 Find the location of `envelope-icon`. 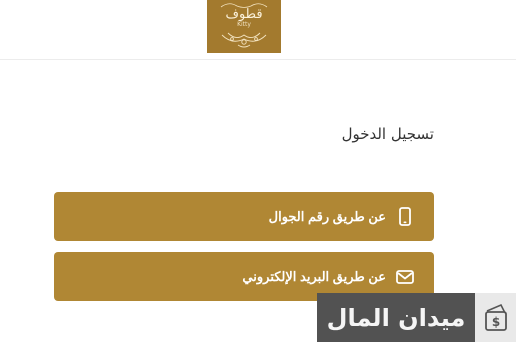

envelope-icon is located at coordinates (405, 277).